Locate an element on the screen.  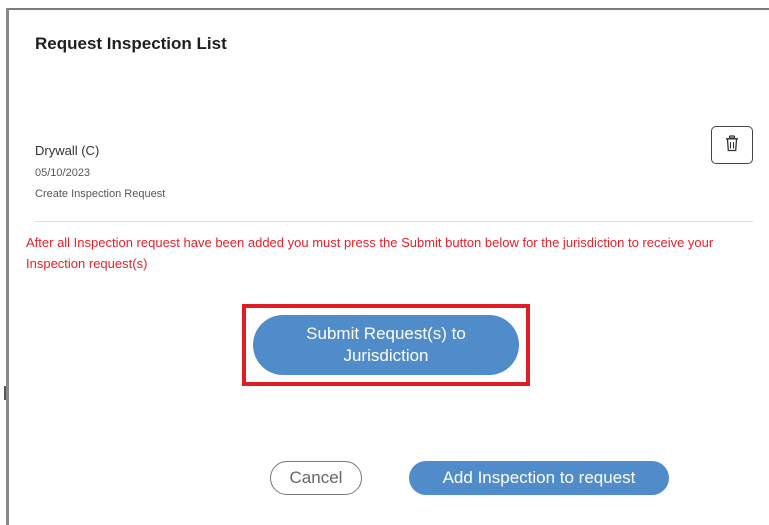
background-frame-tick is located at coordinates (5, 393).